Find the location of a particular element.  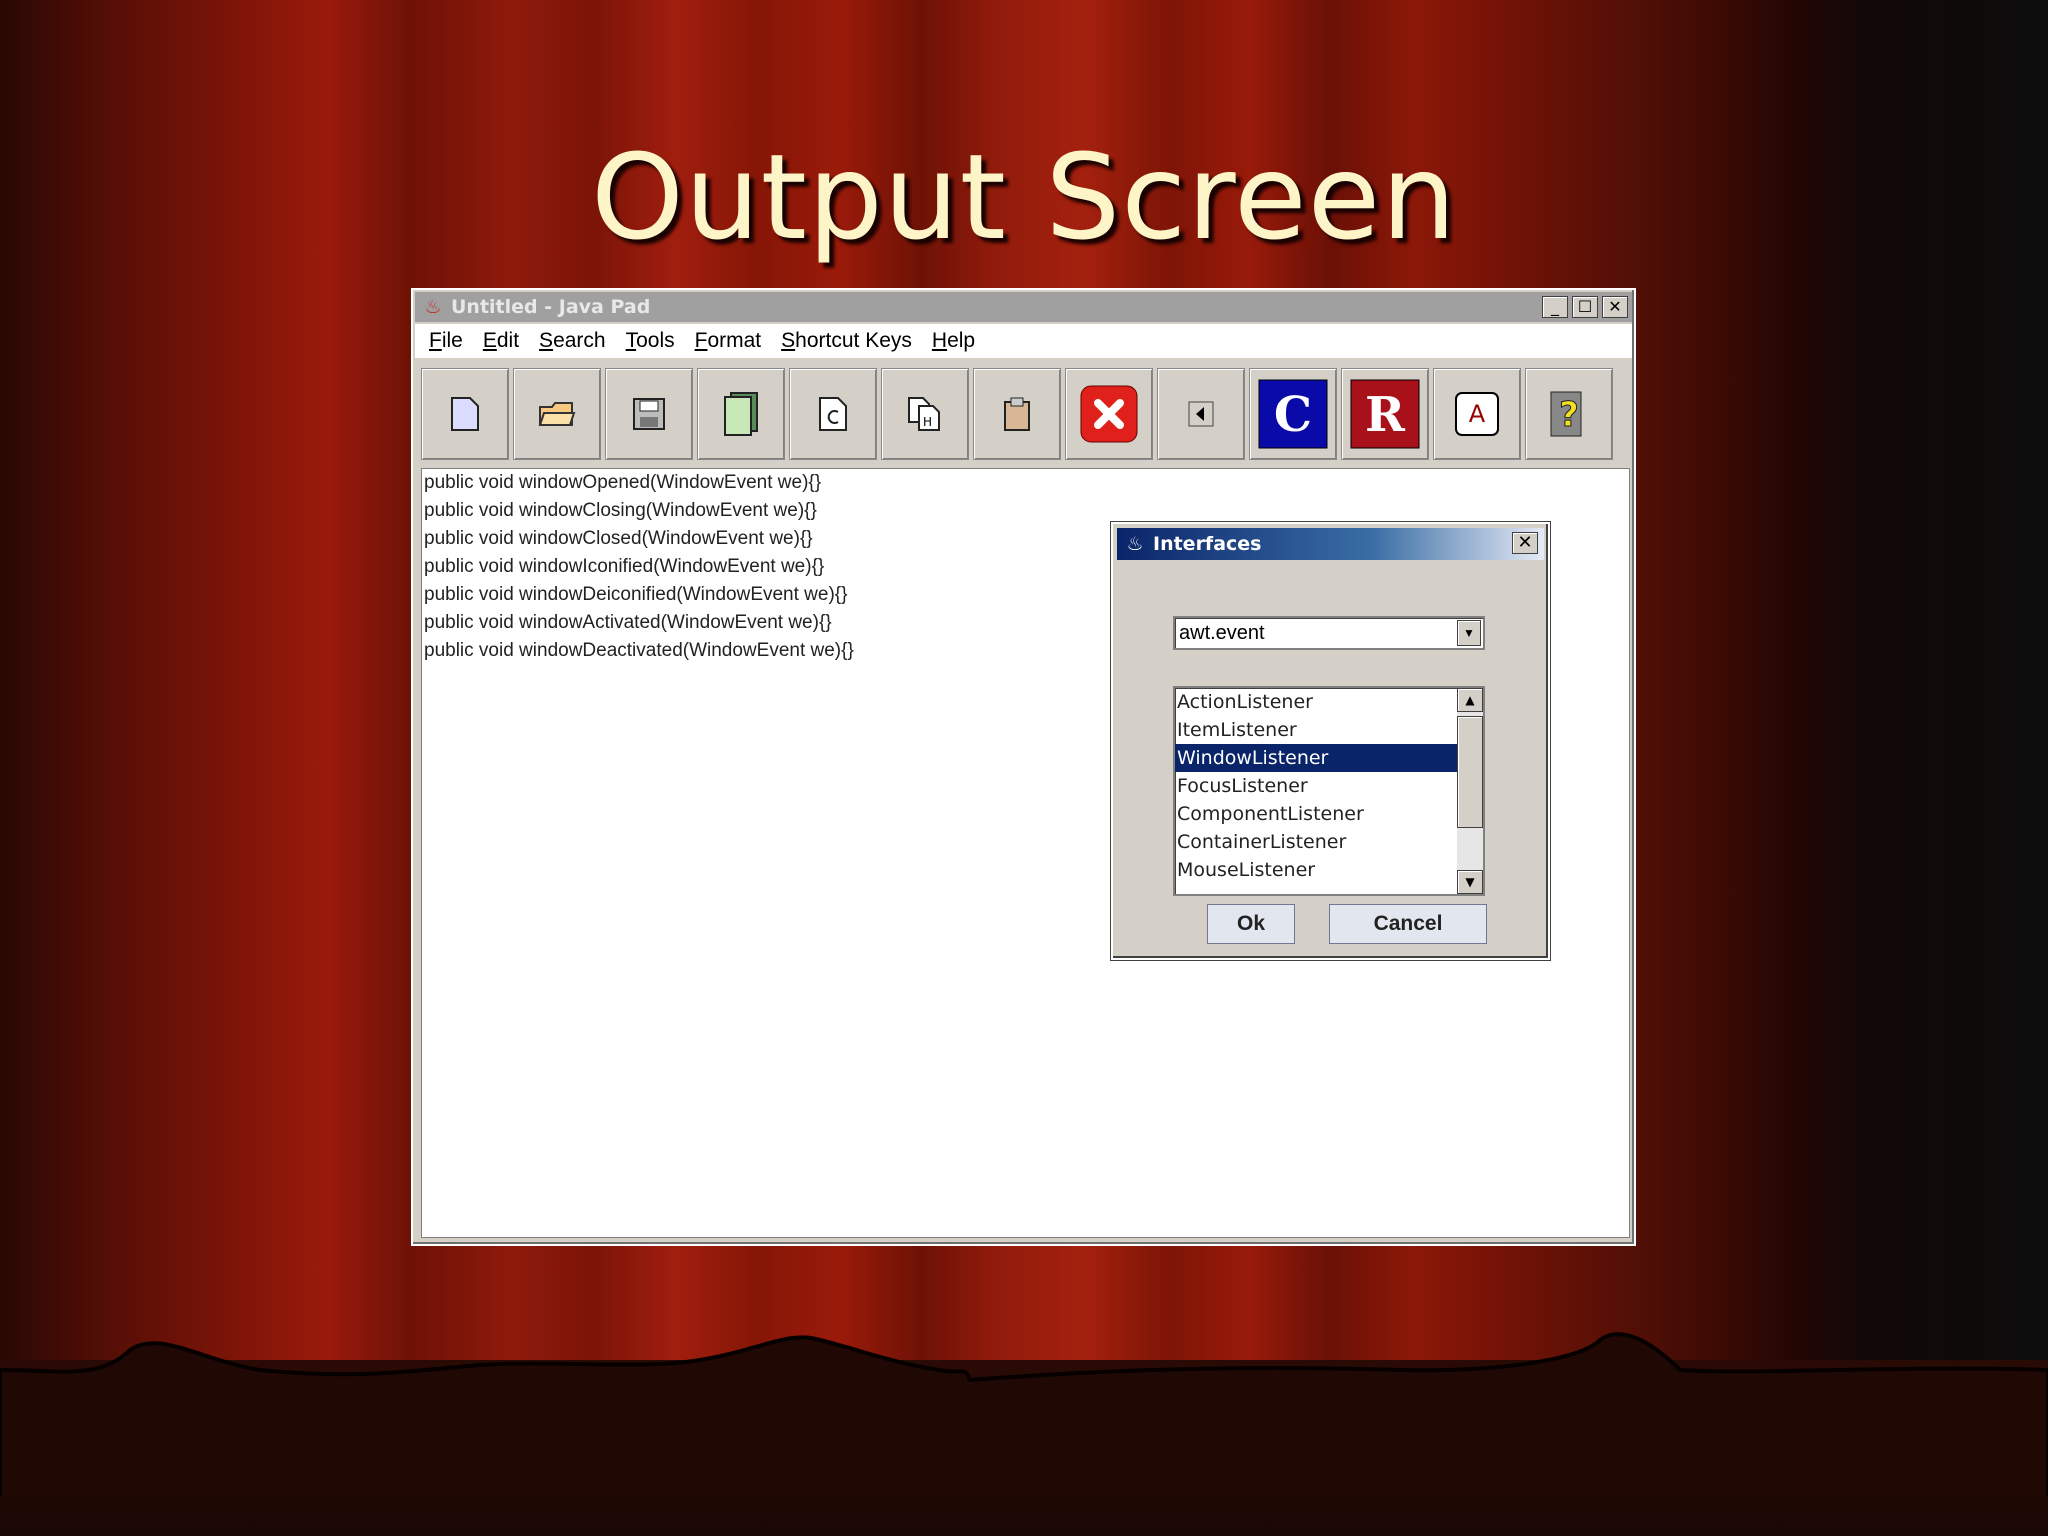

run-icon: R is located at coordinates (1385, 414).